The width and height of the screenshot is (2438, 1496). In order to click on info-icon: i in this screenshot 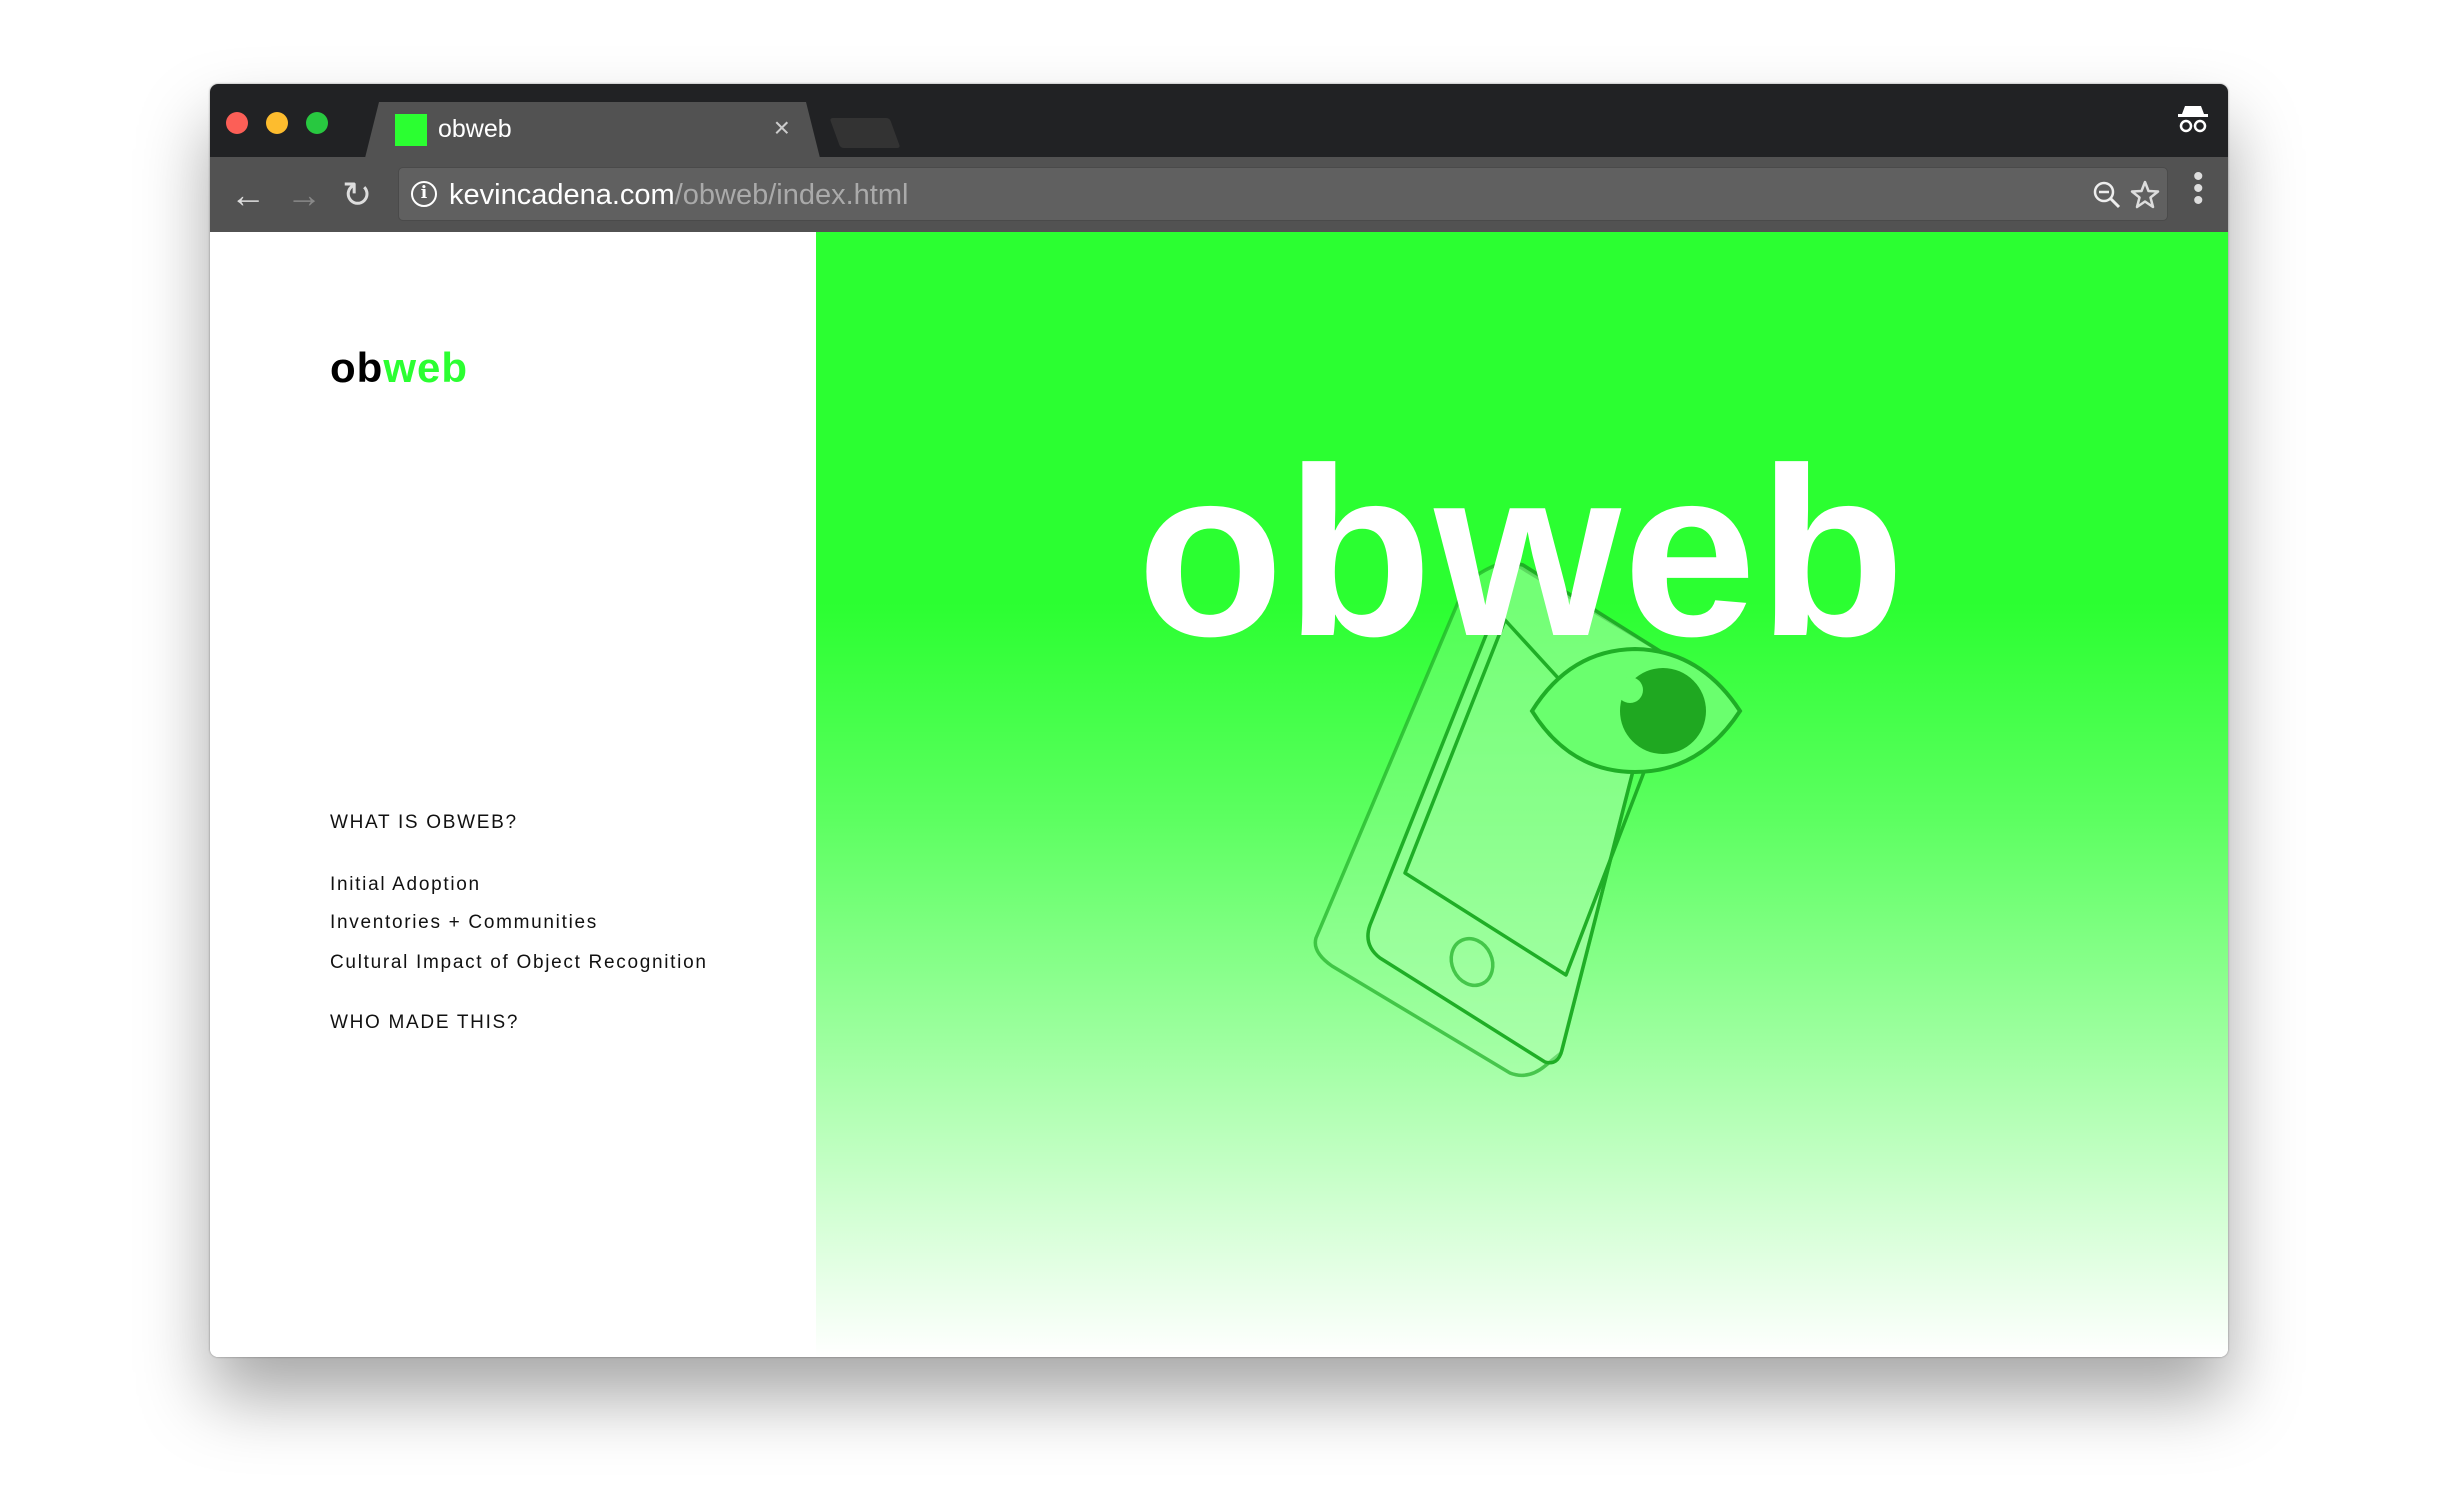, I will do `click(424, 194)`.